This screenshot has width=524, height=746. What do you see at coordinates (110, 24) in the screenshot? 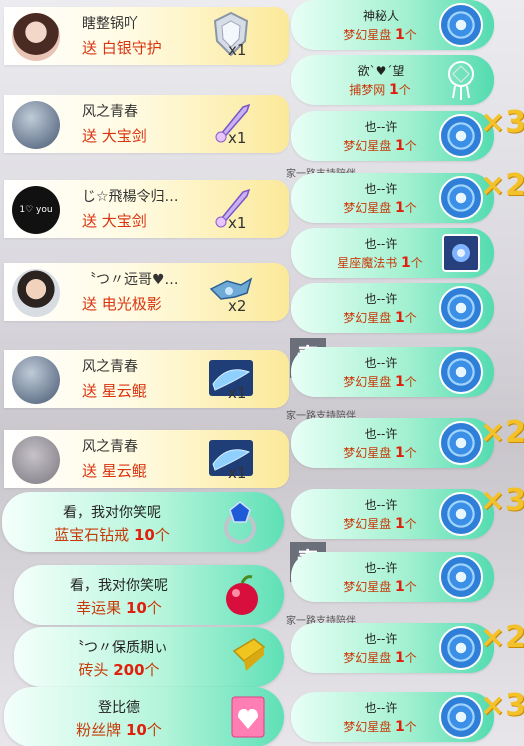
I see `sender-name: 瞎整锅吖` at bounding box center [110, 24].